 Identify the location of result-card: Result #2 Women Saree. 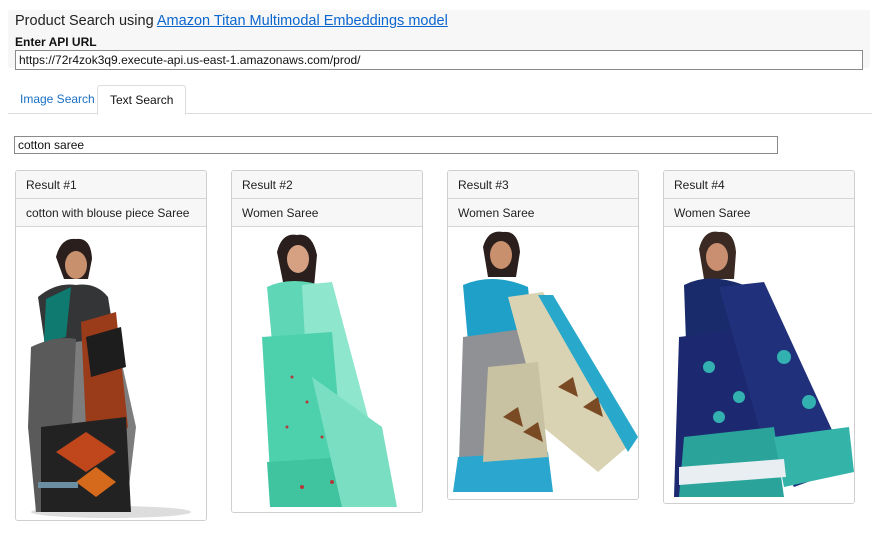
(327, 341).